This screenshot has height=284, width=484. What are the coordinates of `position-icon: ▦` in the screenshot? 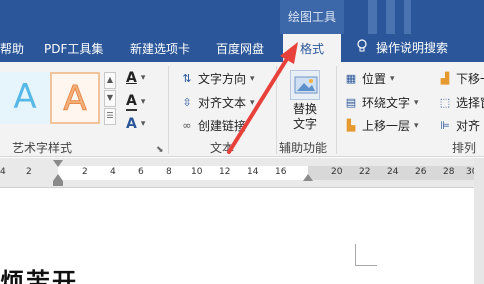 It's located at (351, 78).